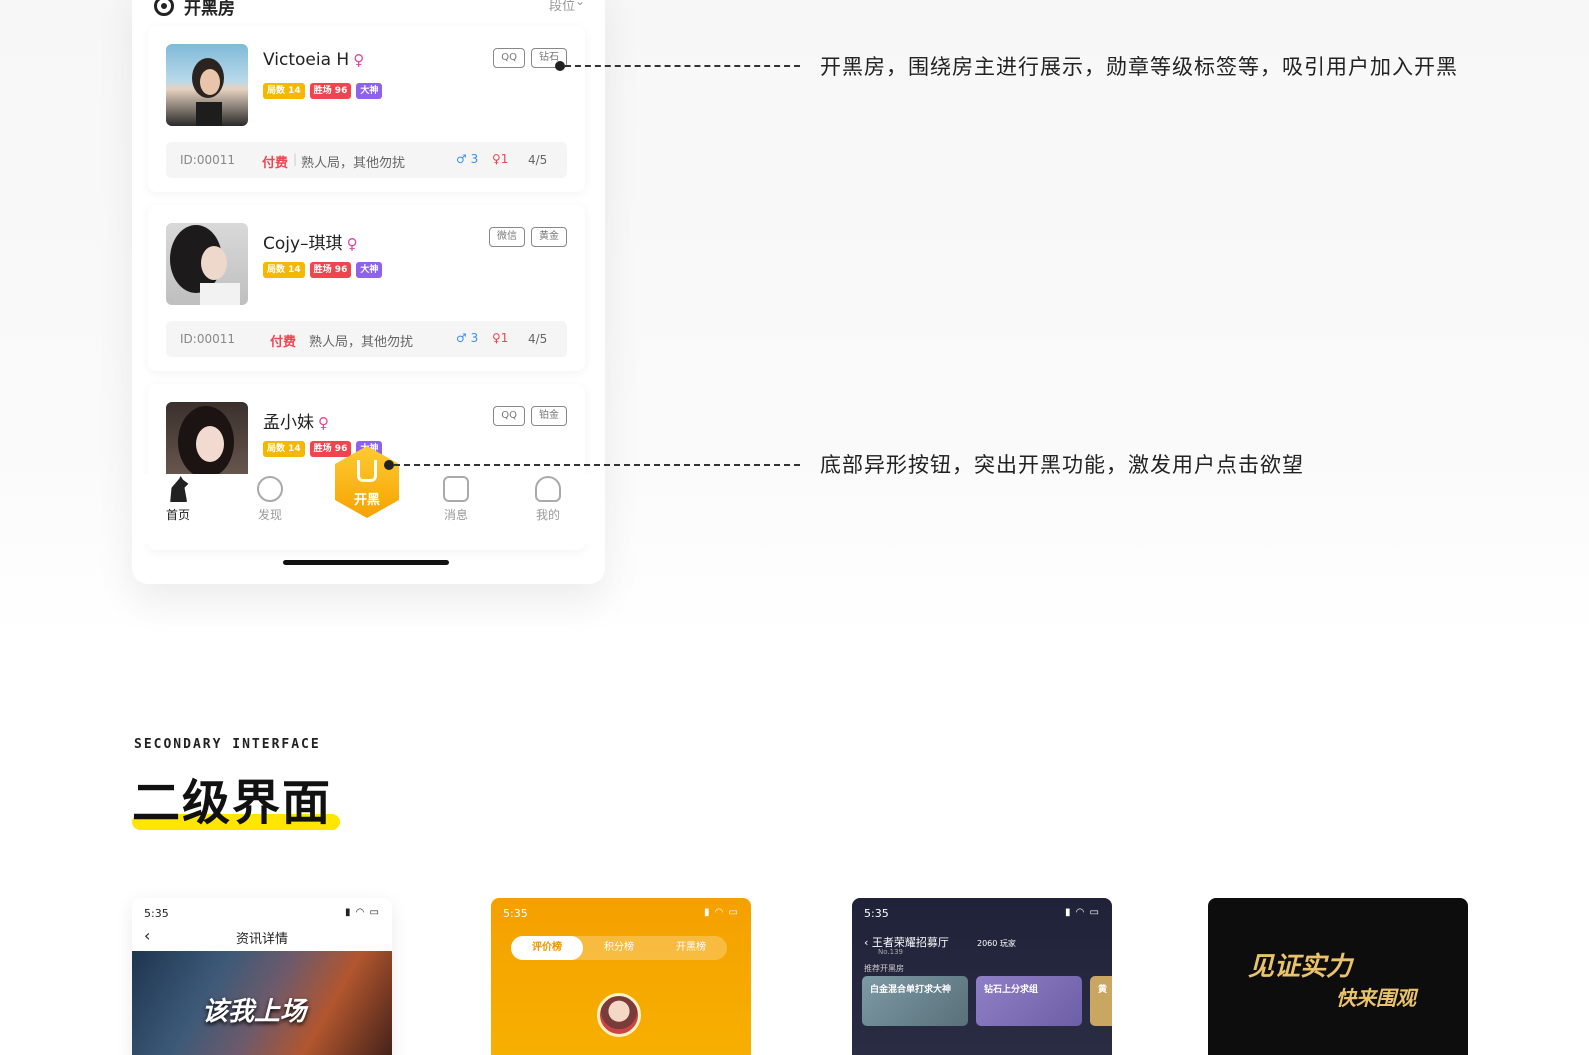 The height and width of the screenshot is (1055, 1589). What do you see at coordinates (236, 805) in the screenshot?
I see `section-title: 二级界面` at bounding box center [236, 805].